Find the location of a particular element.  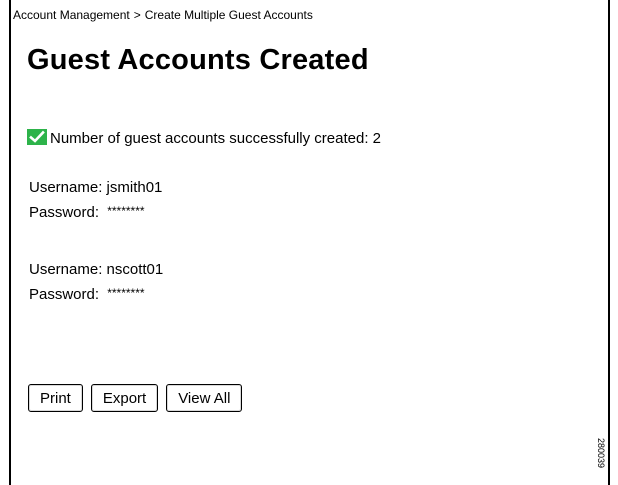

breadcrumb-parent: Account Management is located at coordinates (71, 15).